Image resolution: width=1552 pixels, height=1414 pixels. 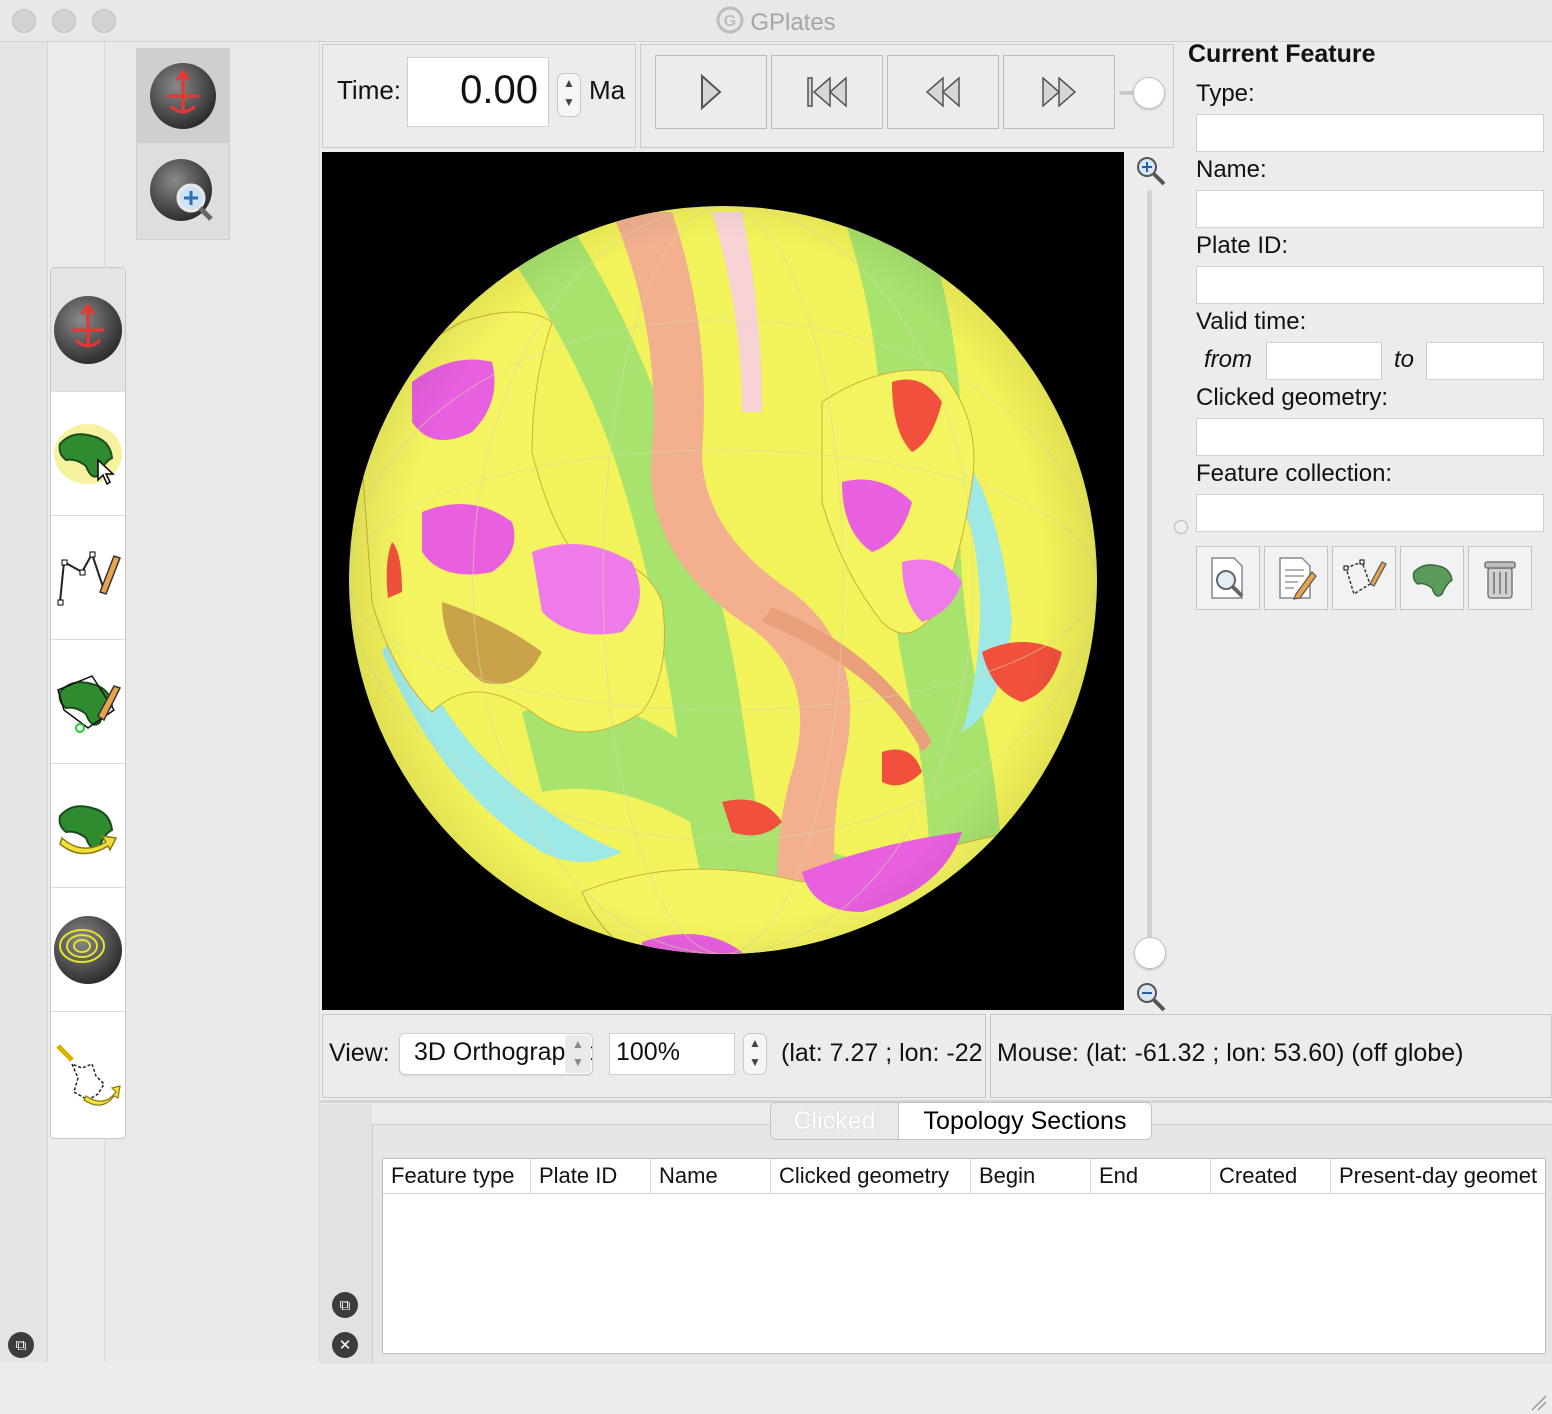 What do you see at coordinates (1181, 527) in the screenshot?
I see `panel-resize-handle` at bounding box center [1181, 527].